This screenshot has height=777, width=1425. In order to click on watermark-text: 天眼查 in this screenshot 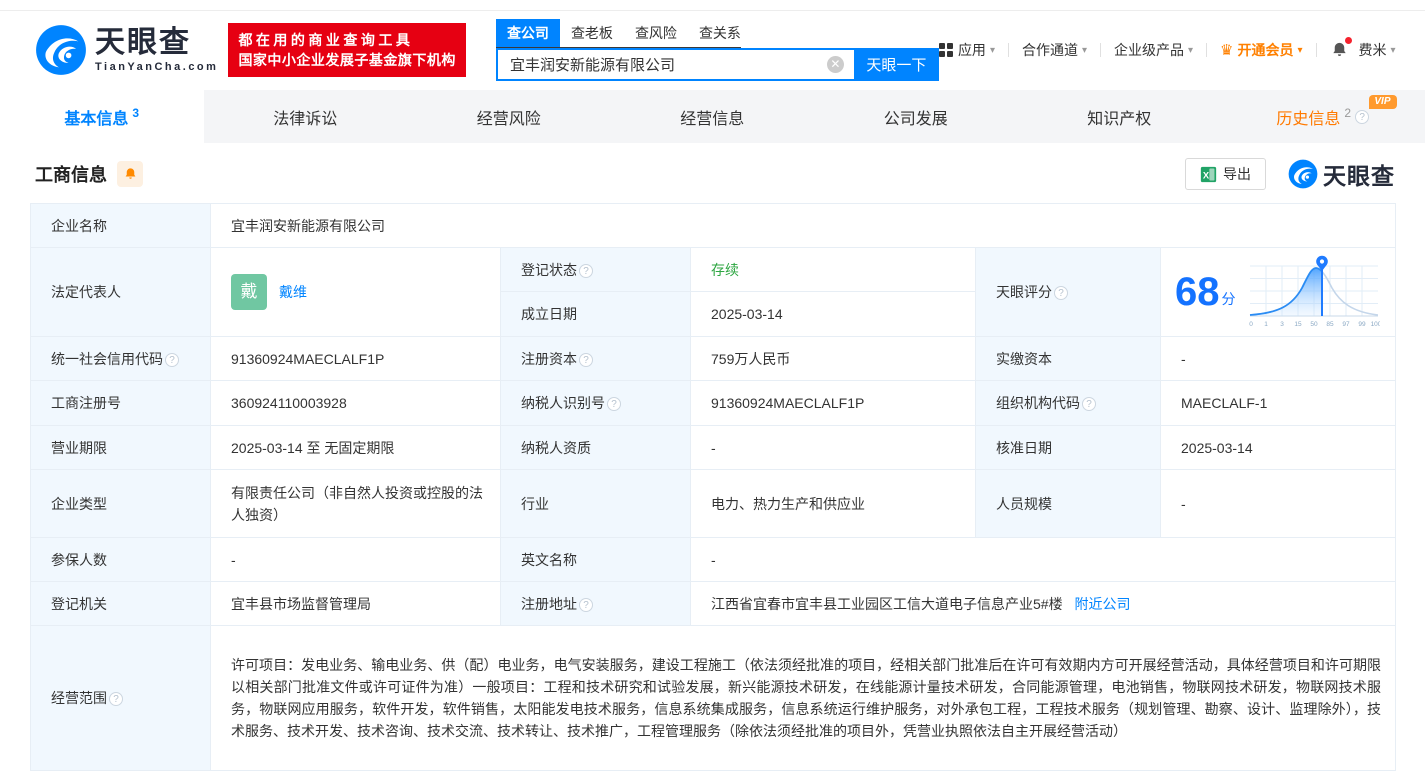, I will do `click(1359, 176)`.